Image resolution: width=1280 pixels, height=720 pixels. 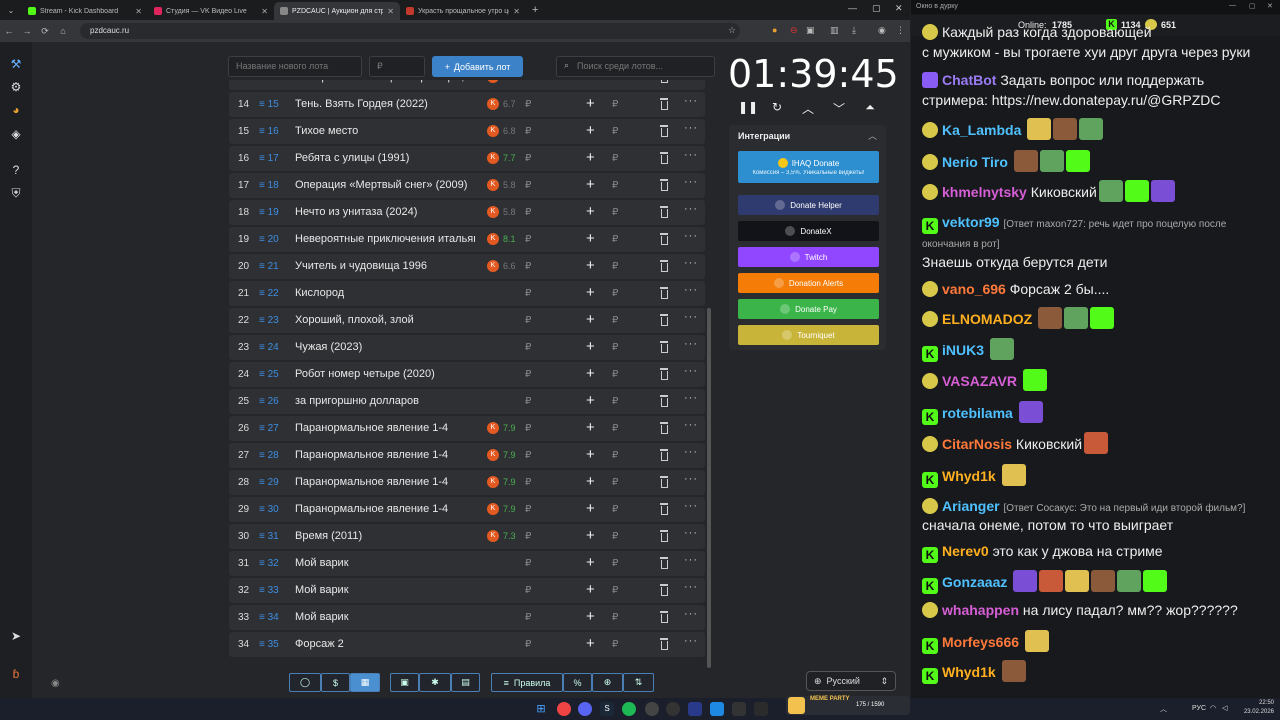 I want to click on chat-username: vano_696, so click(x=974, y=289).